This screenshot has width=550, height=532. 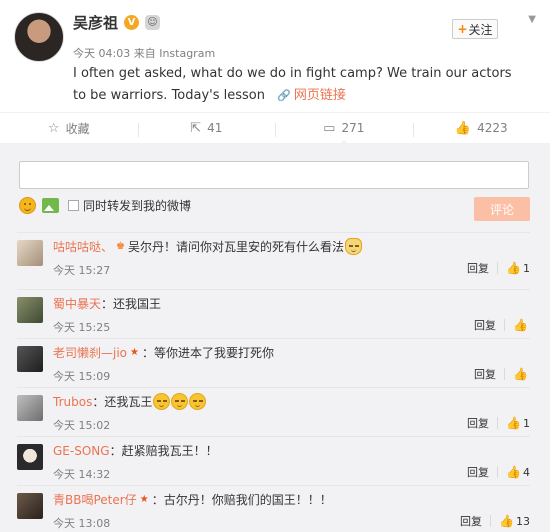 What do you see at coordinates (82, 425) in the screenshot?
I see `comment-time: 今天 15:02` at bounding box center [82, 425].